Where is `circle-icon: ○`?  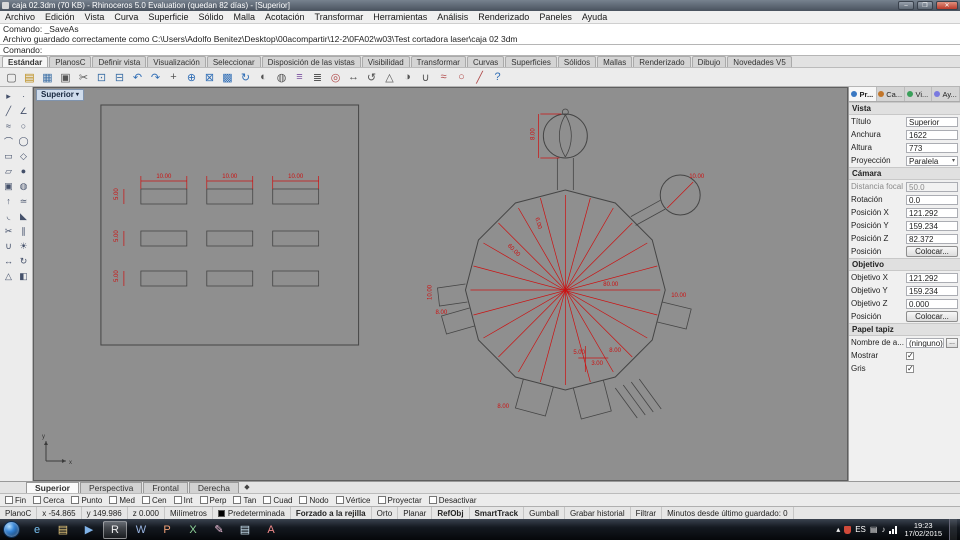
circle-icon: ○ is located at coordinates (461, 77).